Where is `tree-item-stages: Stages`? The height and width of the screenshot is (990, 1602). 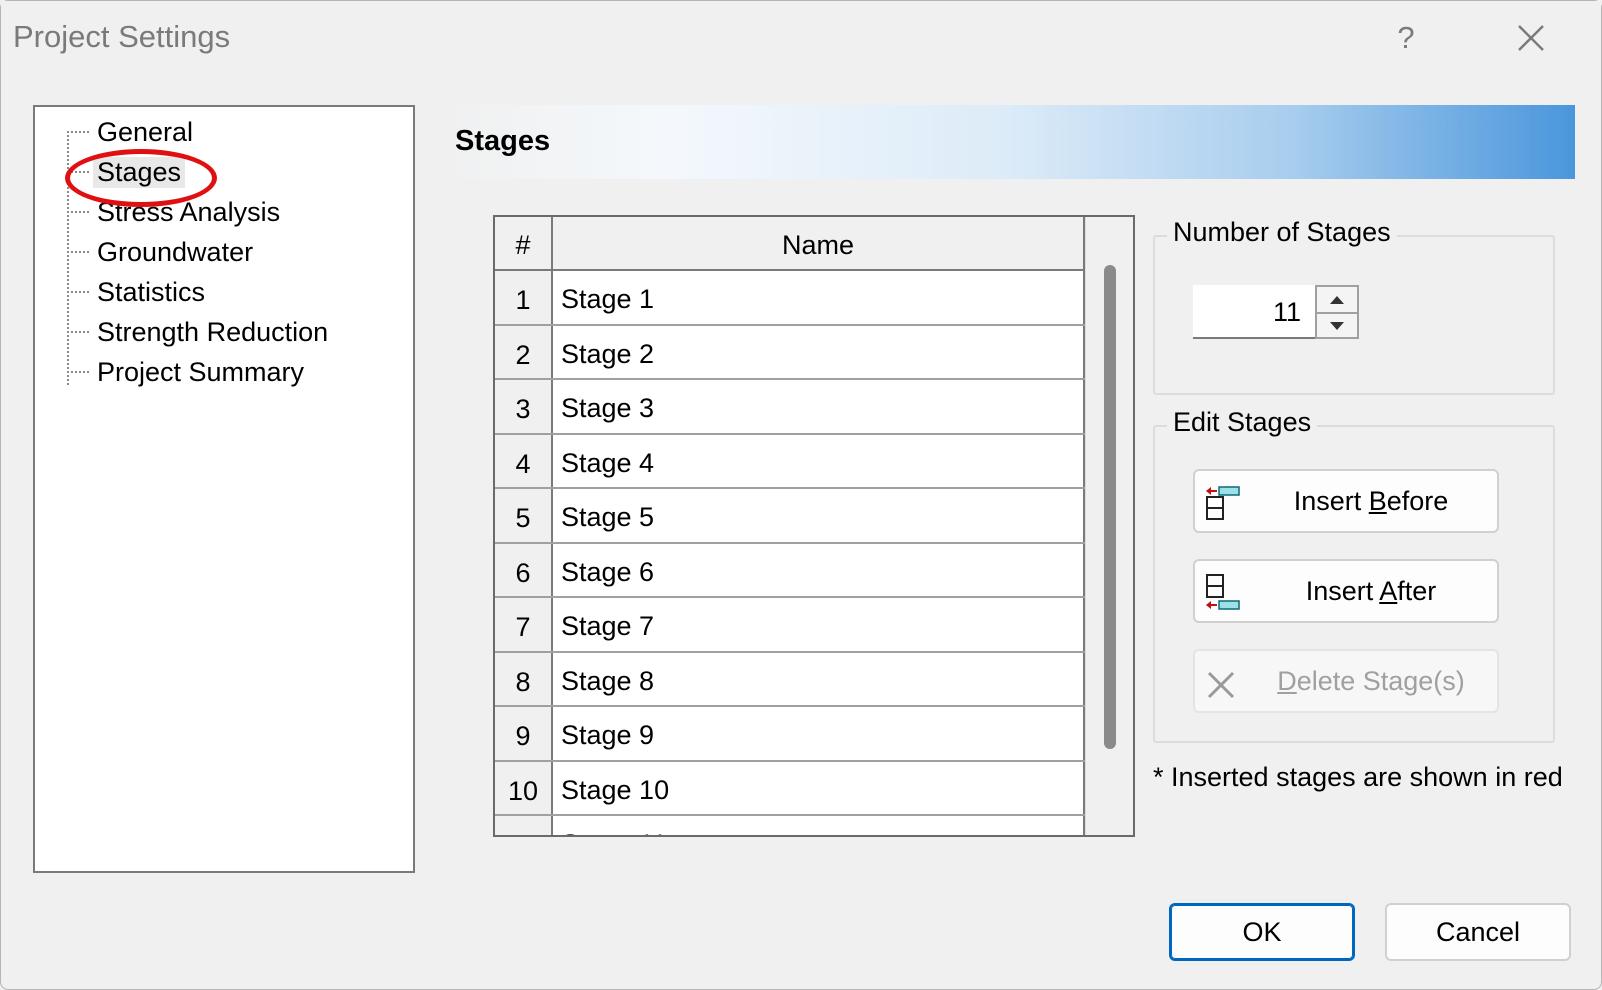 tree-item-stages: Stages is located at coordinates (126, 172).